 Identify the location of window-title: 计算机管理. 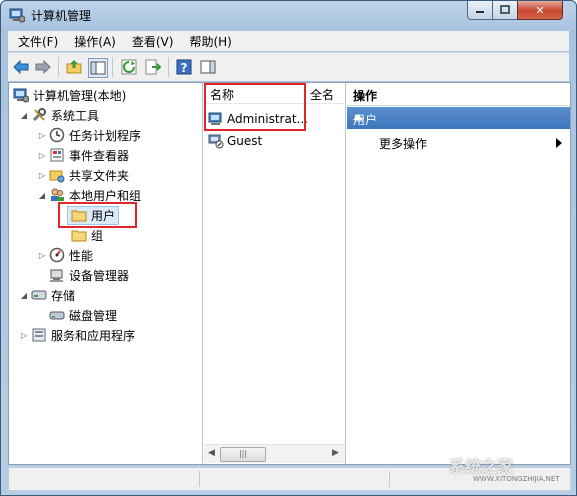
(61, 16).